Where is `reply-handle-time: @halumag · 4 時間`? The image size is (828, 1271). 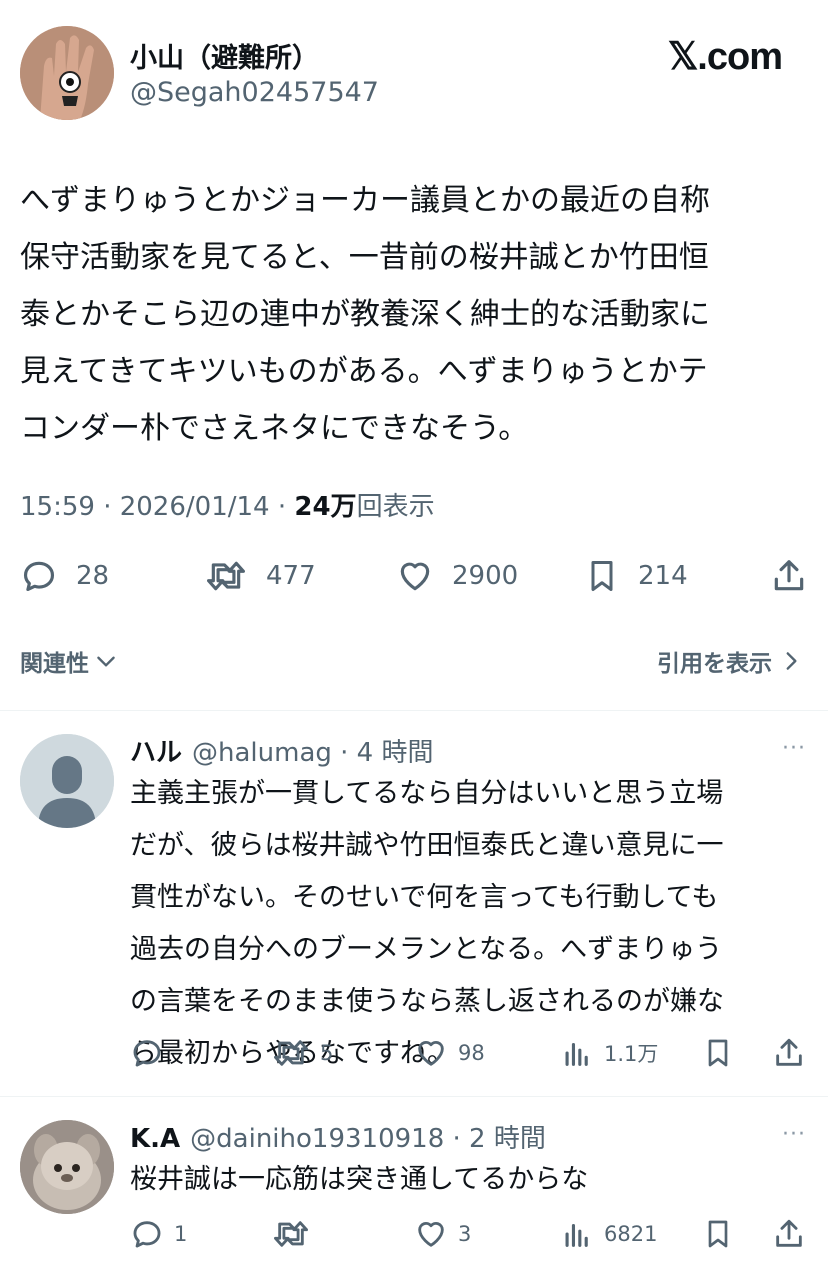 reply-handle-time: @halumag · 4 時間 is located at coordinates (312, 750).